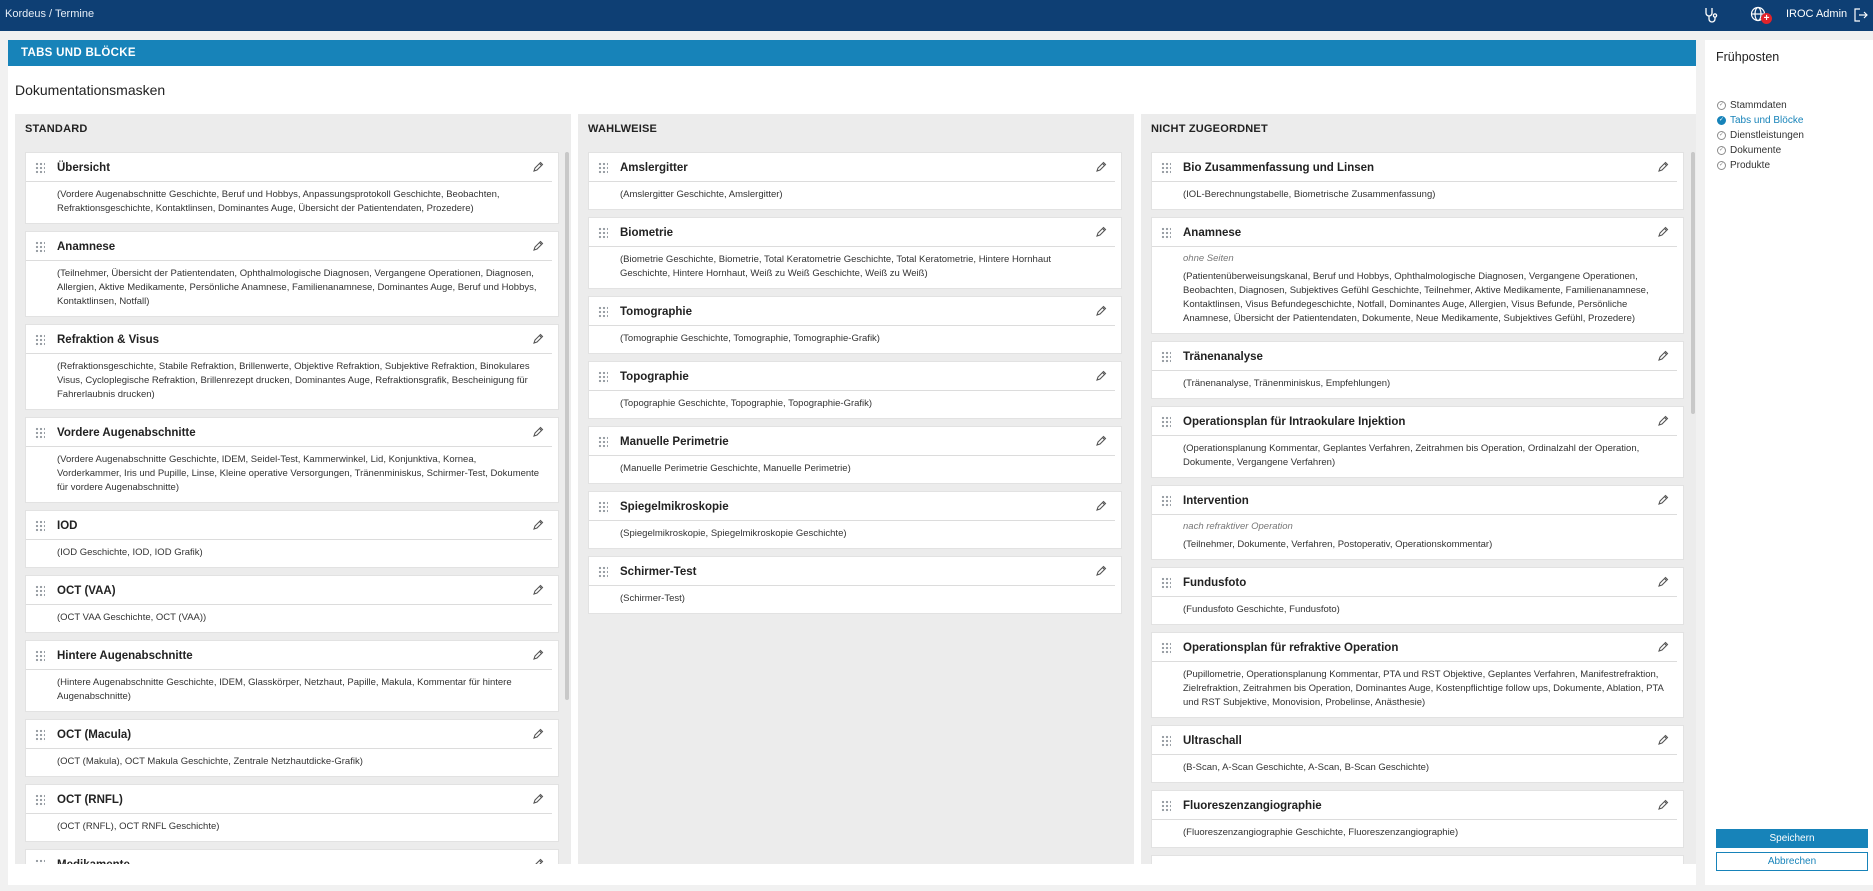  What do you see at coordinates (289, 246) in the screenshot?
I see `card-header: Anamnese` at bounding box center [289, 246].